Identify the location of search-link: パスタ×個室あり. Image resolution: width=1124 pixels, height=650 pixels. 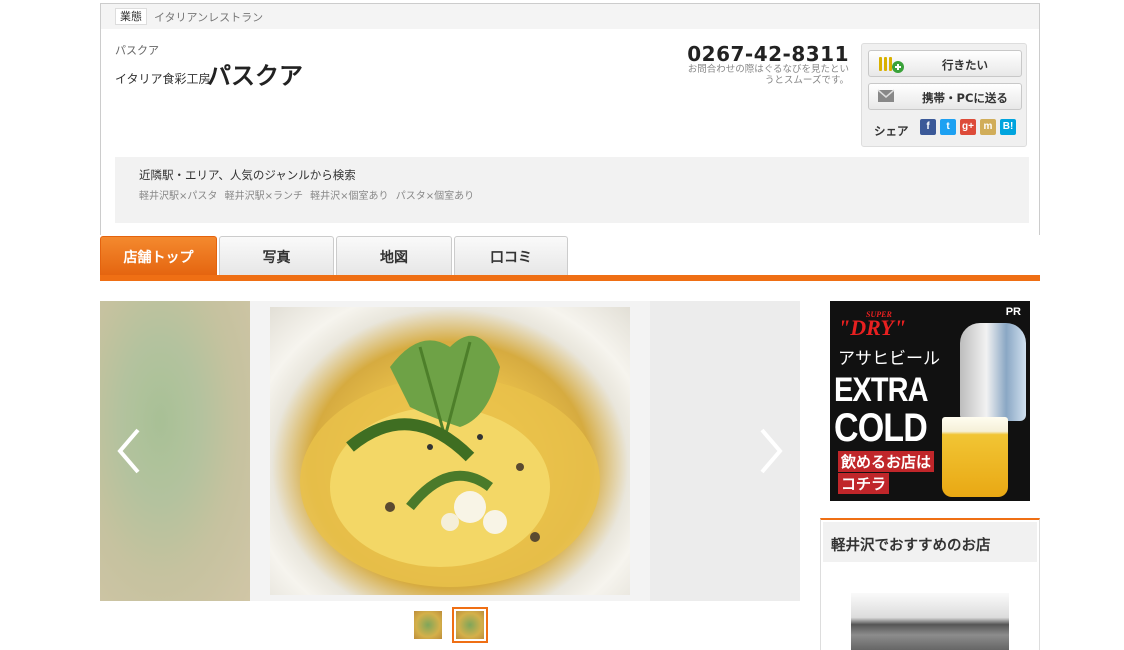
(435, 196).